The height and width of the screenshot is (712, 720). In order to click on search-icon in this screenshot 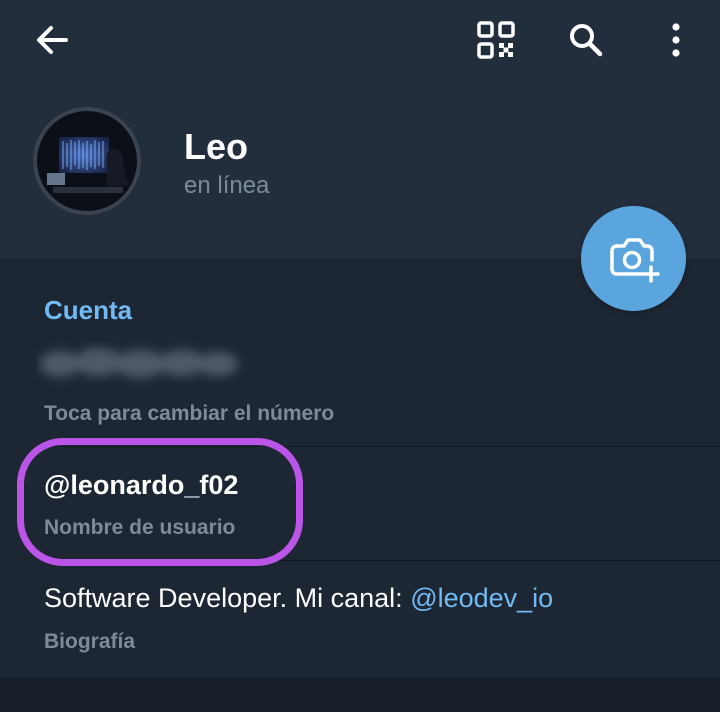, I will do `click(586, 40)`.